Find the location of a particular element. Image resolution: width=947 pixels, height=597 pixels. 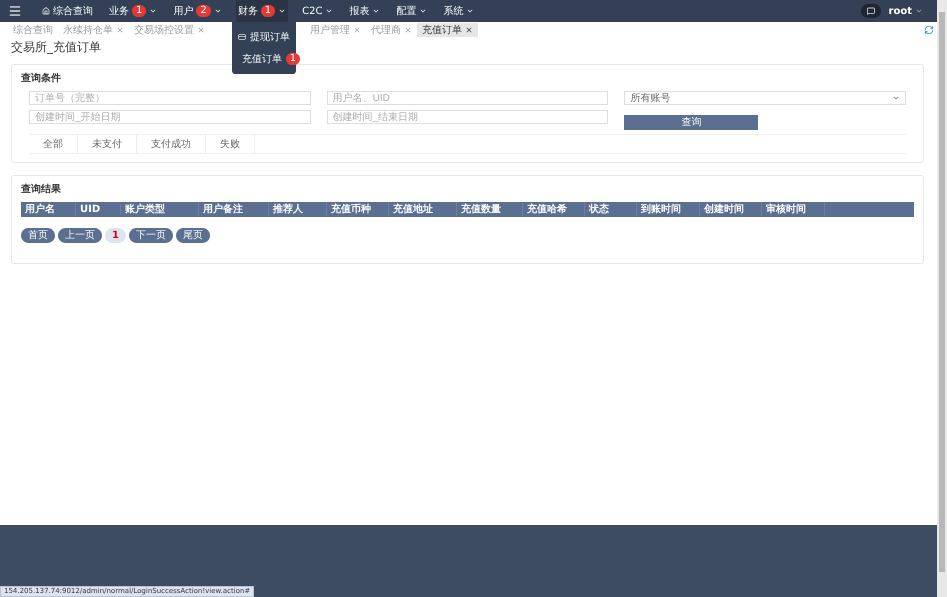

column-header: 到账时间 is located at coordinates (668, 209).